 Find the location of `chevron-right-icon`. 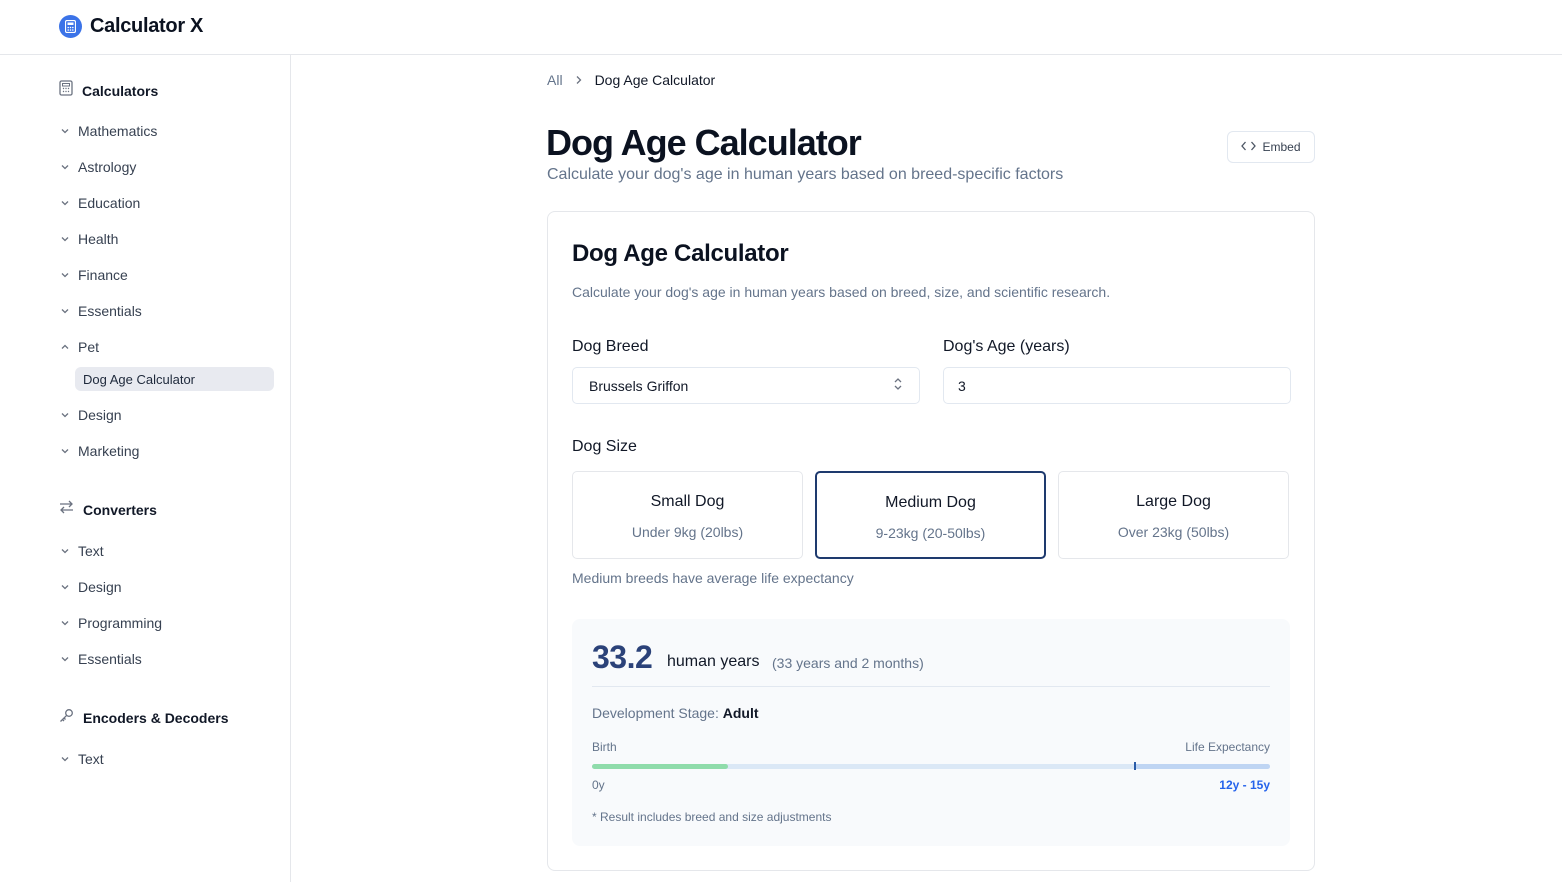

chevron-right-icon is located at coordinates (579, 80).